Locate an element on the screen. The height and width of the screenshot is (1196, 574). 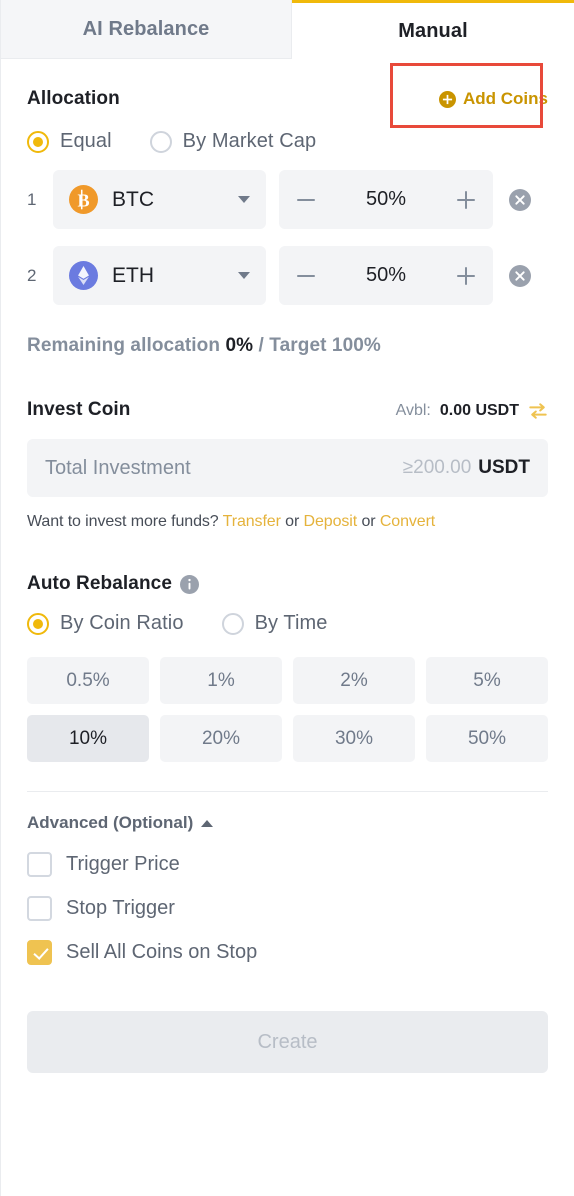
allocation-mode-by-market-cap: By Market Cap is located at coordinates (233, 141).